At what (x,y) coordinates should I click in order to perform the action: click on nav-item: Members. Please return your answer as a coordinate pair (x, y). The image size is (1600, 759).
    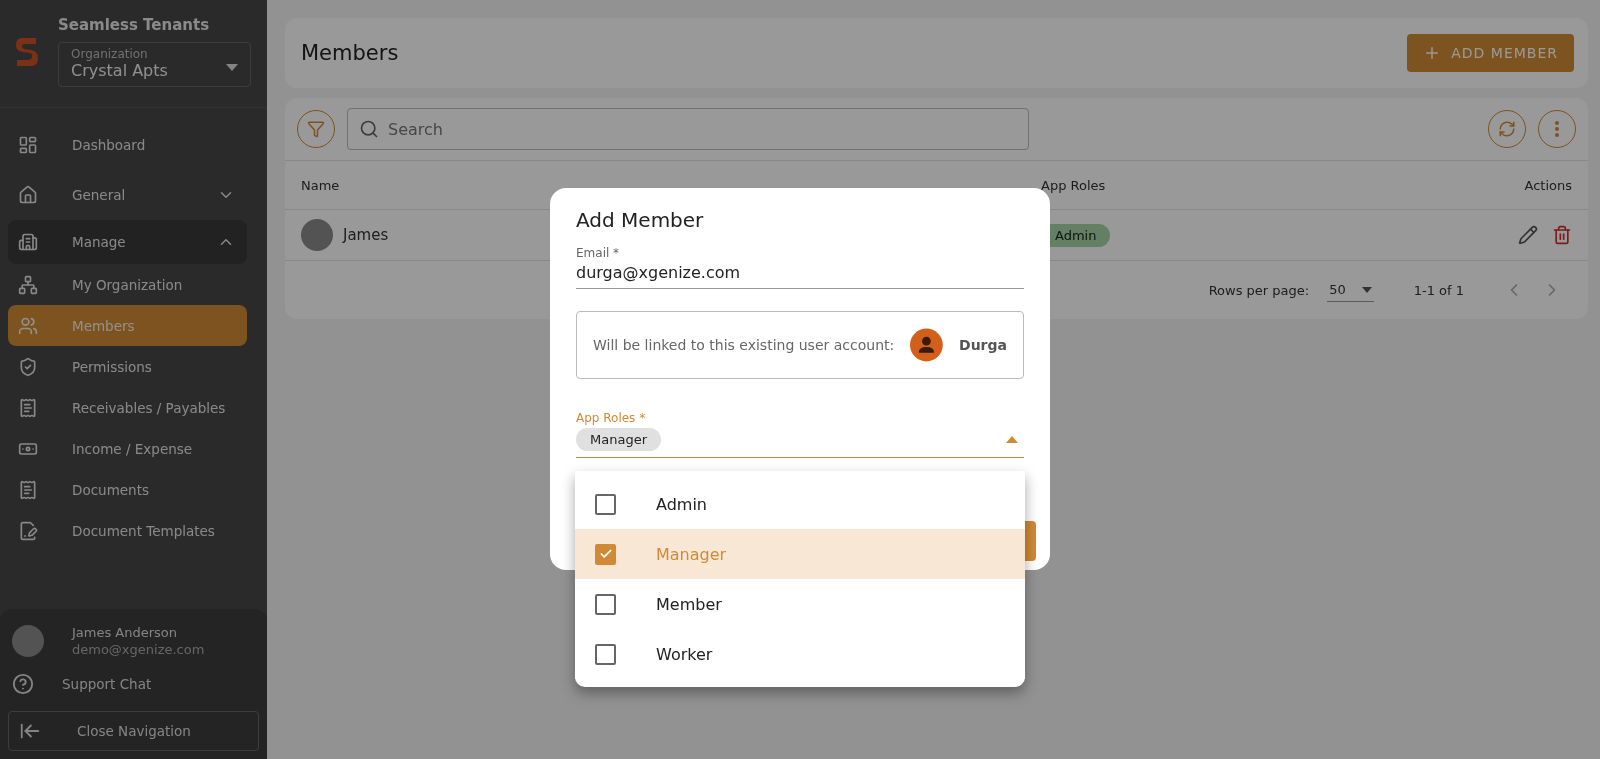
    Looking at the image, I should click on (127, 325).